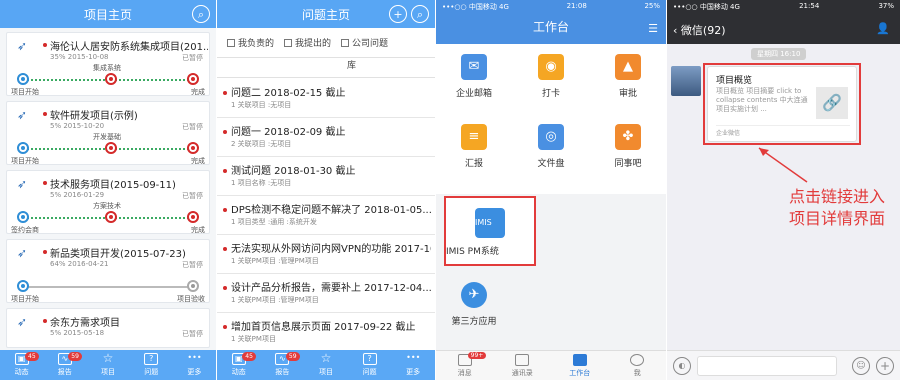 The image size is (900, 380). What do you see at coordinates (885, 366) in the screenshot?
I see `plus-icon: +` at bounding box center [885, 366].